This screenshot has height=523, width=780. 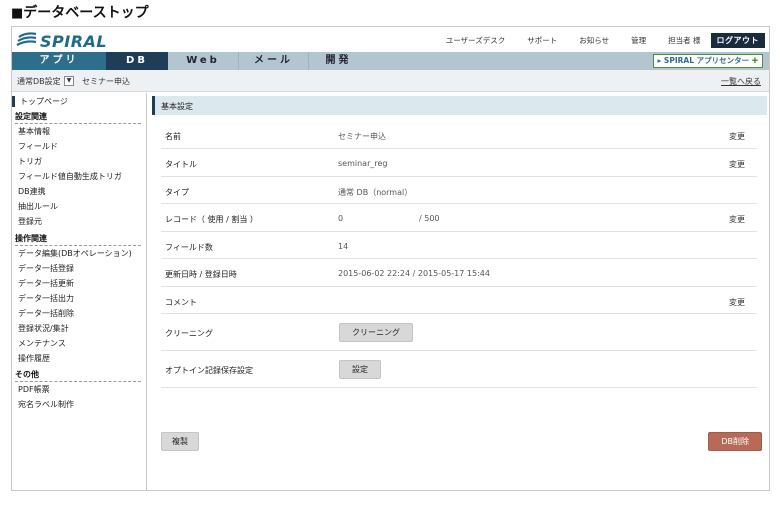 I want to click on sidebar-item-bulk-update: データ一括更新, so click(x=46, y=283).